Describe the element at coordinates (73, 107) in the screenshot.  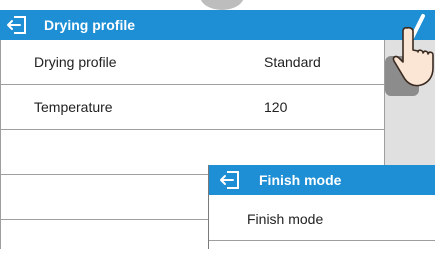
I see `row-label: Temperature` at that location.